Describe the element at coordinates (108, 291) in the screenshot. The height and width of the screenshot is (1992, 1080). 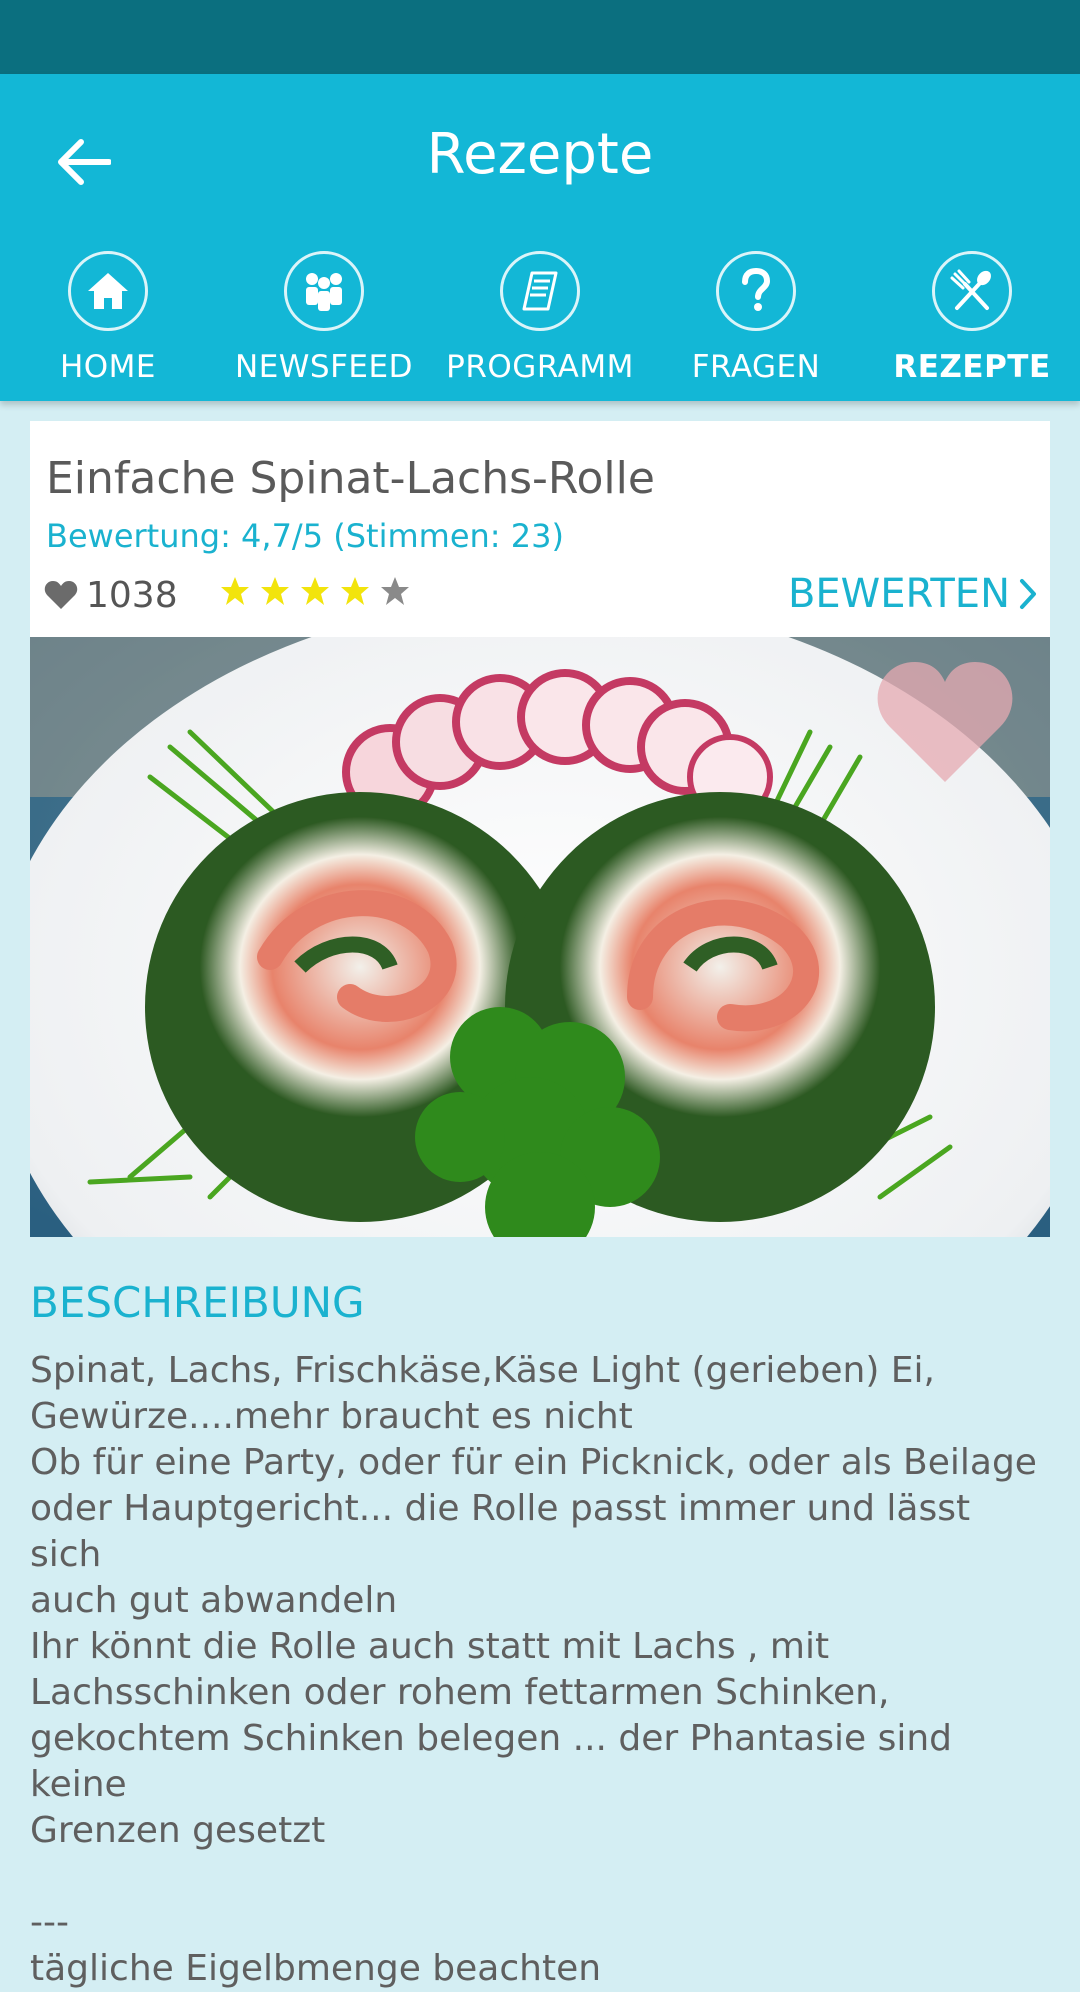
I see `home-icon` at that location.